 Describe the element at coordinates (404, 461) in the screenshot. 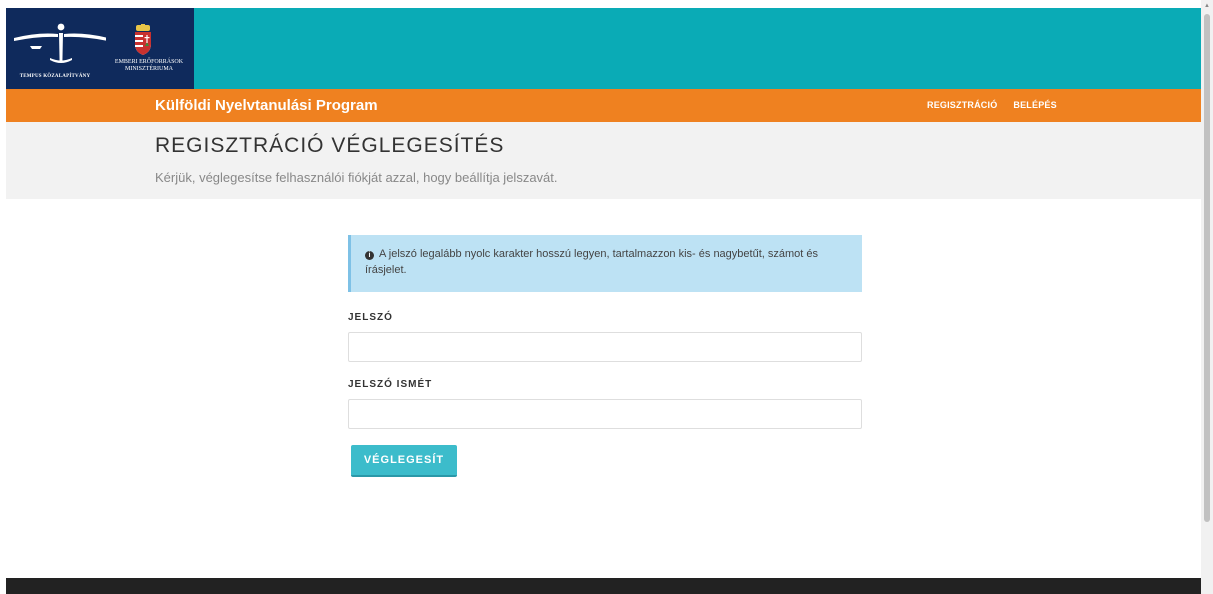

I see `finalize-button: VÉGLEGESÍT` at that location.